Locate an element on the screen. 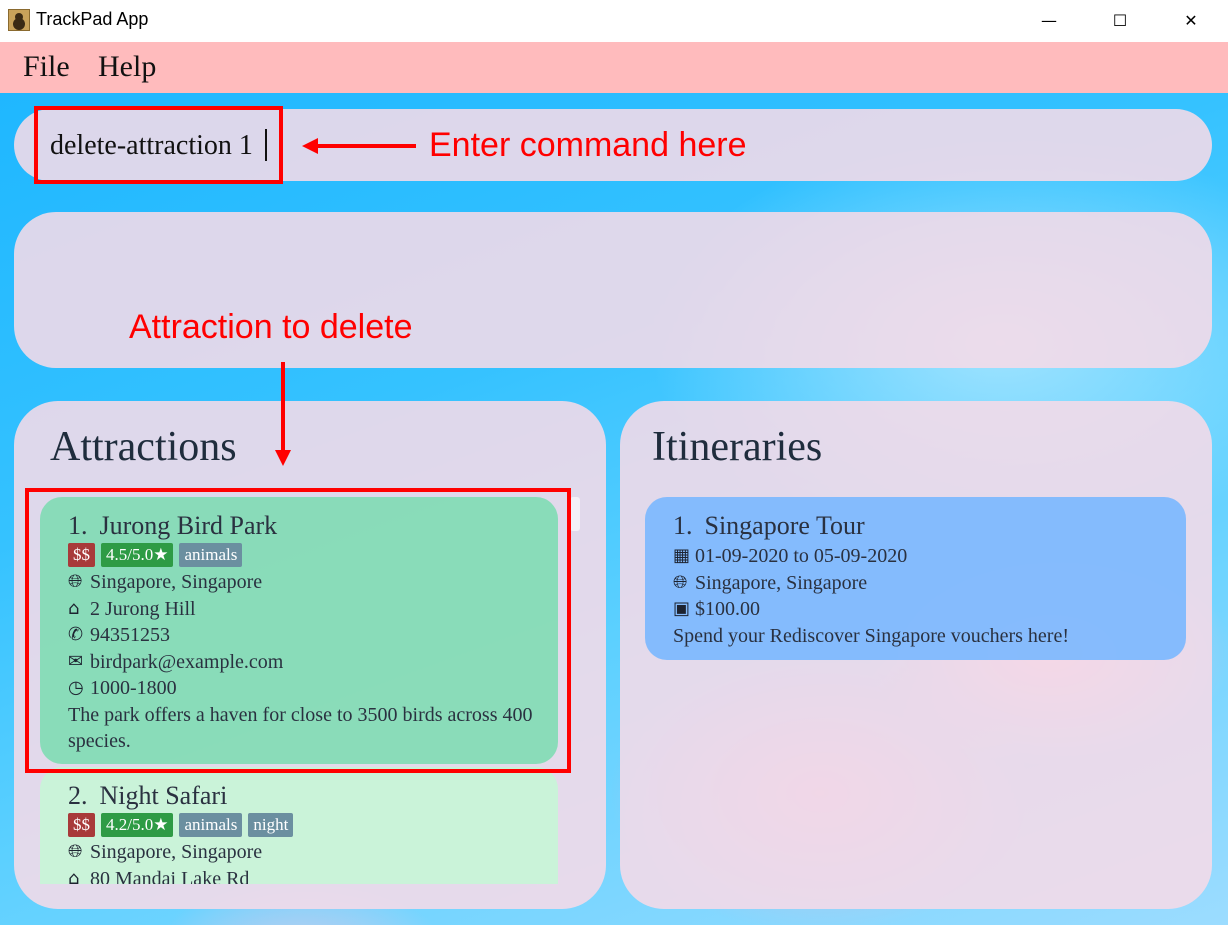  home-icon: ⌂ is located at coordinates (74, 876).